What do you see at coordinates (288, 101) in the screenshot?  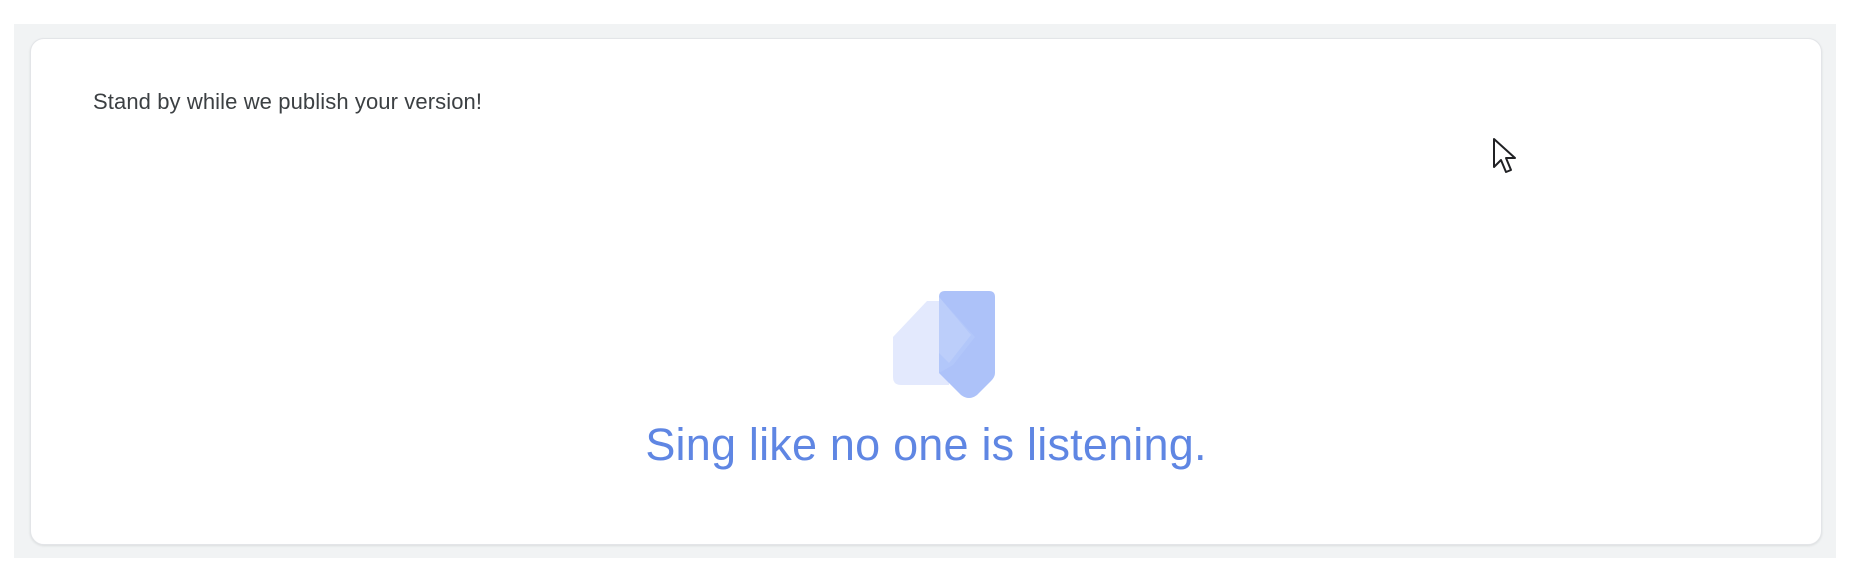 I see `publish-status-message: Stand by while we publish your version!` at bounding box center [288, 101].